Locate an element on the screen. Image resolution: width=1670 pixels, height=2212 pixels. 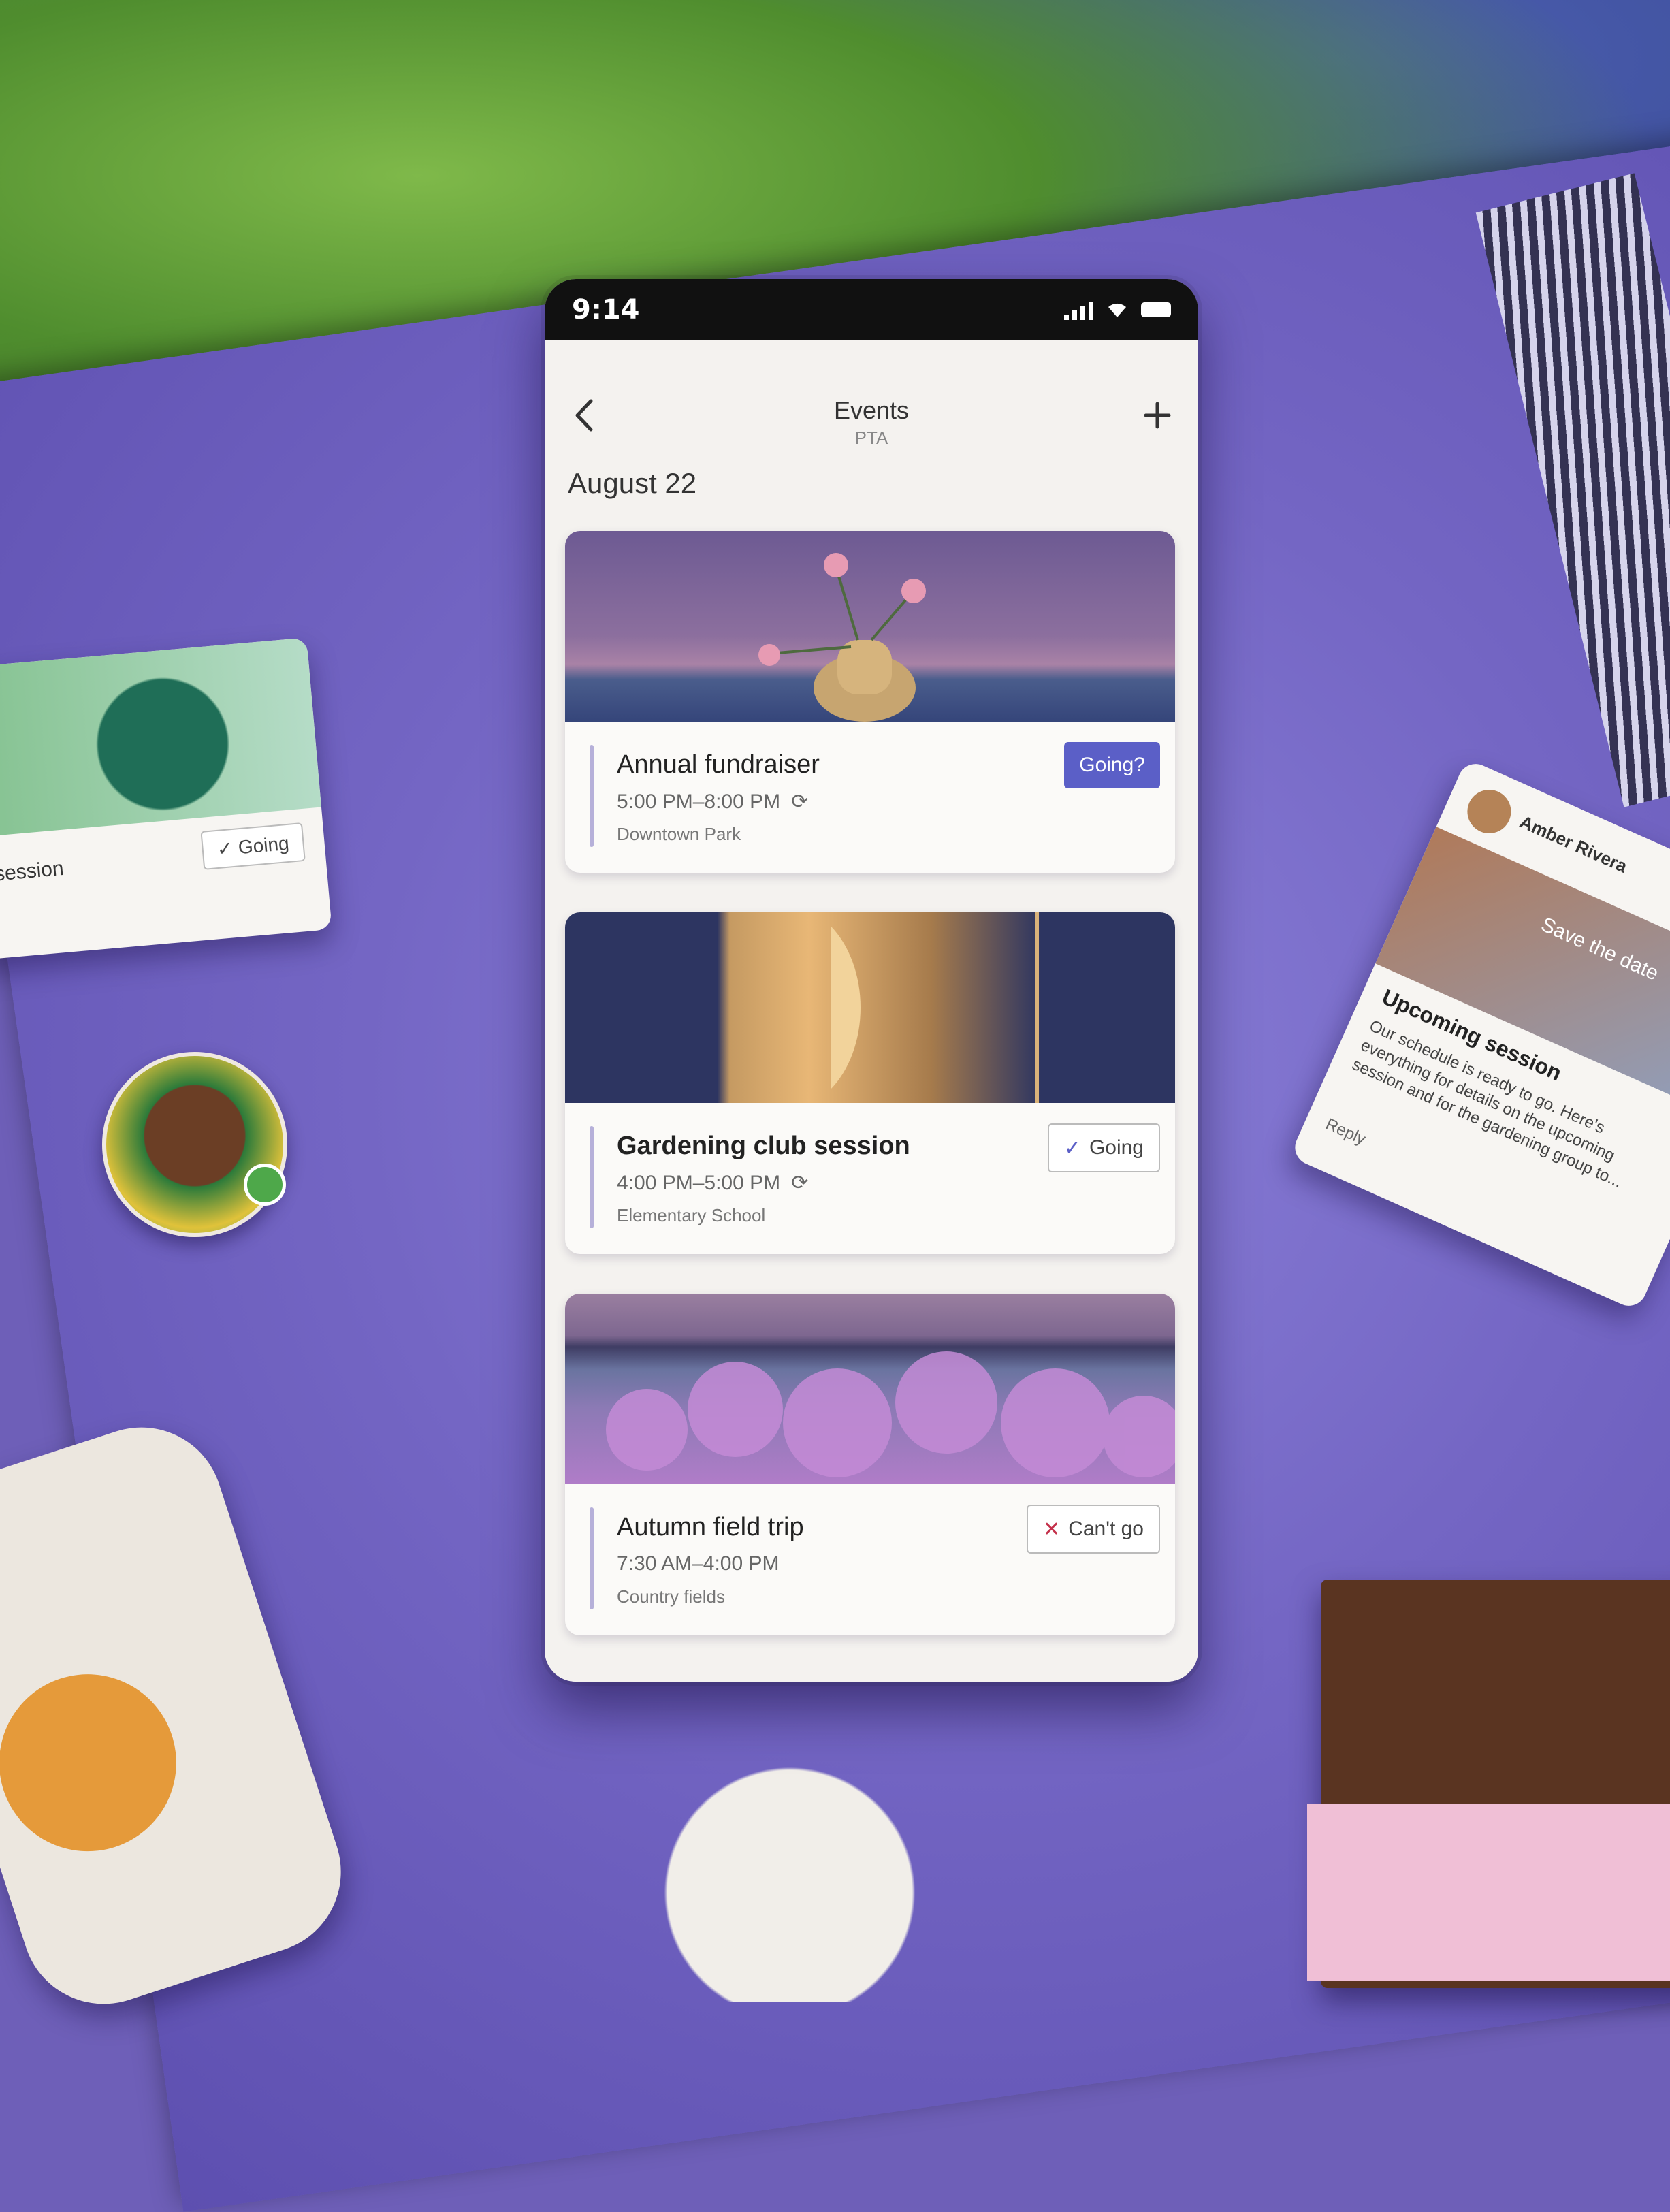
page-subtitle: PTA is located at coordinates (871, 438).